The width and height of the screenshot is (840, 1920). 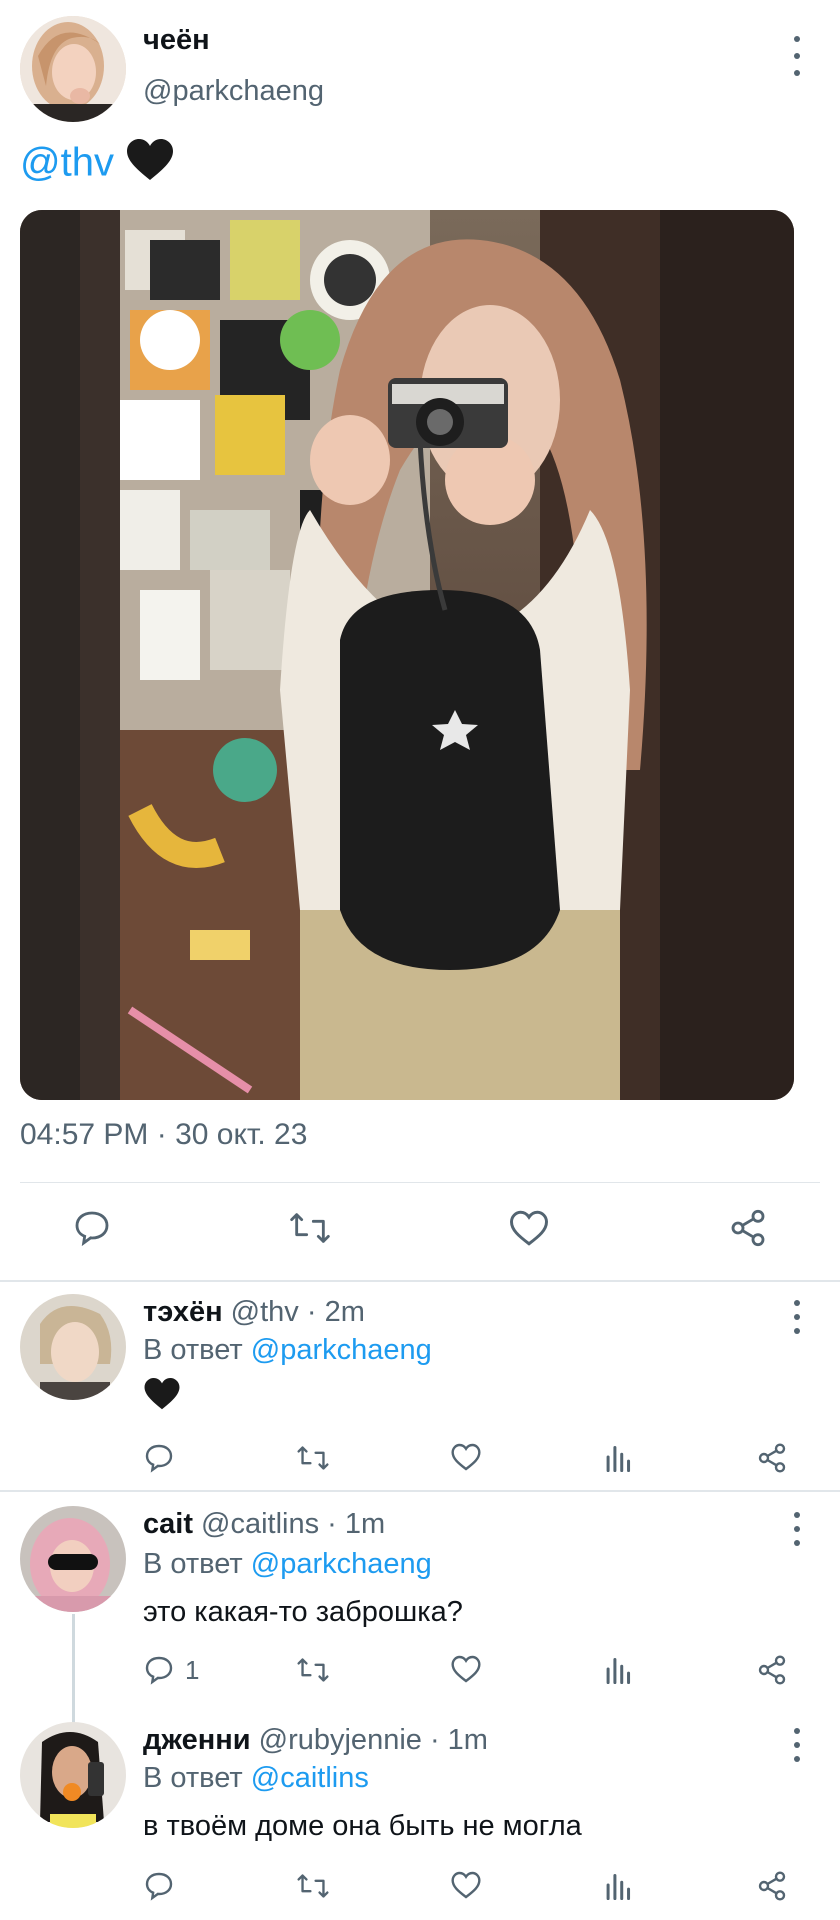 I want to click on display-name: чеён, so click(x=176, y=40).